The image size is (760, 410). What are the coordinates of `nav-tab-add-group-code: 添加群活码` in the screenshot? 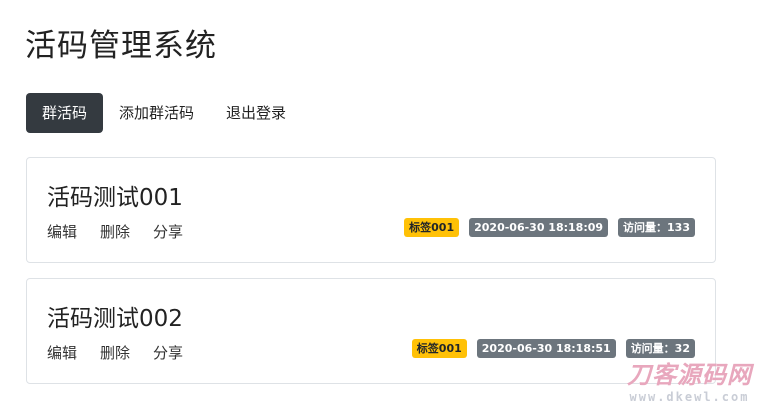 It's located at (156, 113).